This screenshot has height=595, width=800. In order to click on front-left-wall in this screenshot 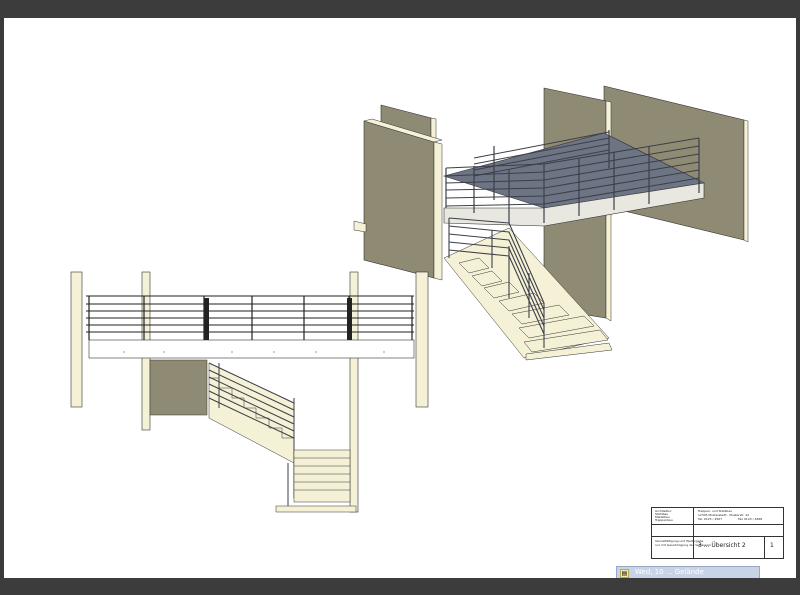, I will do `click(399, 199)`.